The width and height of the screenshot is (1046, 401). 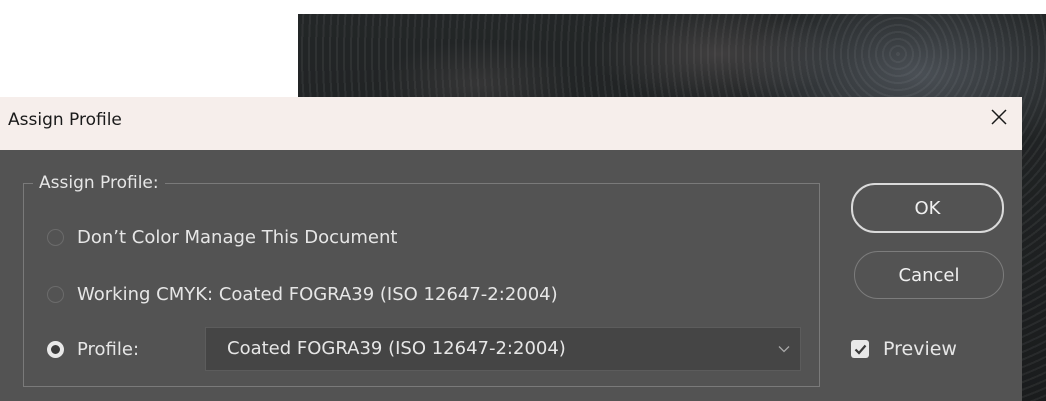 What do you see at coordinates (396, 348) in the screenshot?
I see `profile-select-value: Coated FOGRA39 (ISO 12647-2:2004)` at bounding box center [396, 348].